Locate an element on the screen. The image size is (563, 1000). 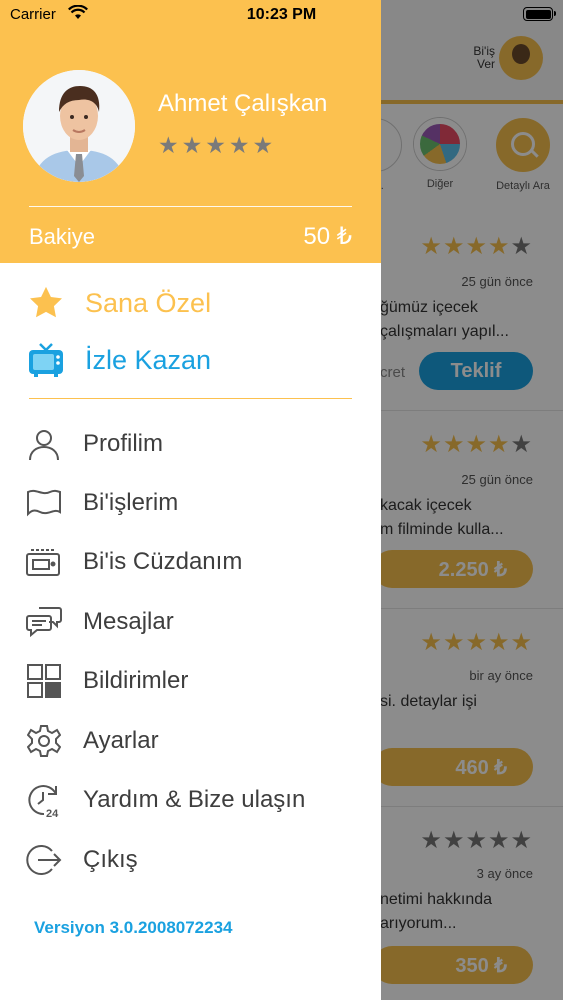
menu-item-profilim: Profilim is located at coordinates (189, 444).